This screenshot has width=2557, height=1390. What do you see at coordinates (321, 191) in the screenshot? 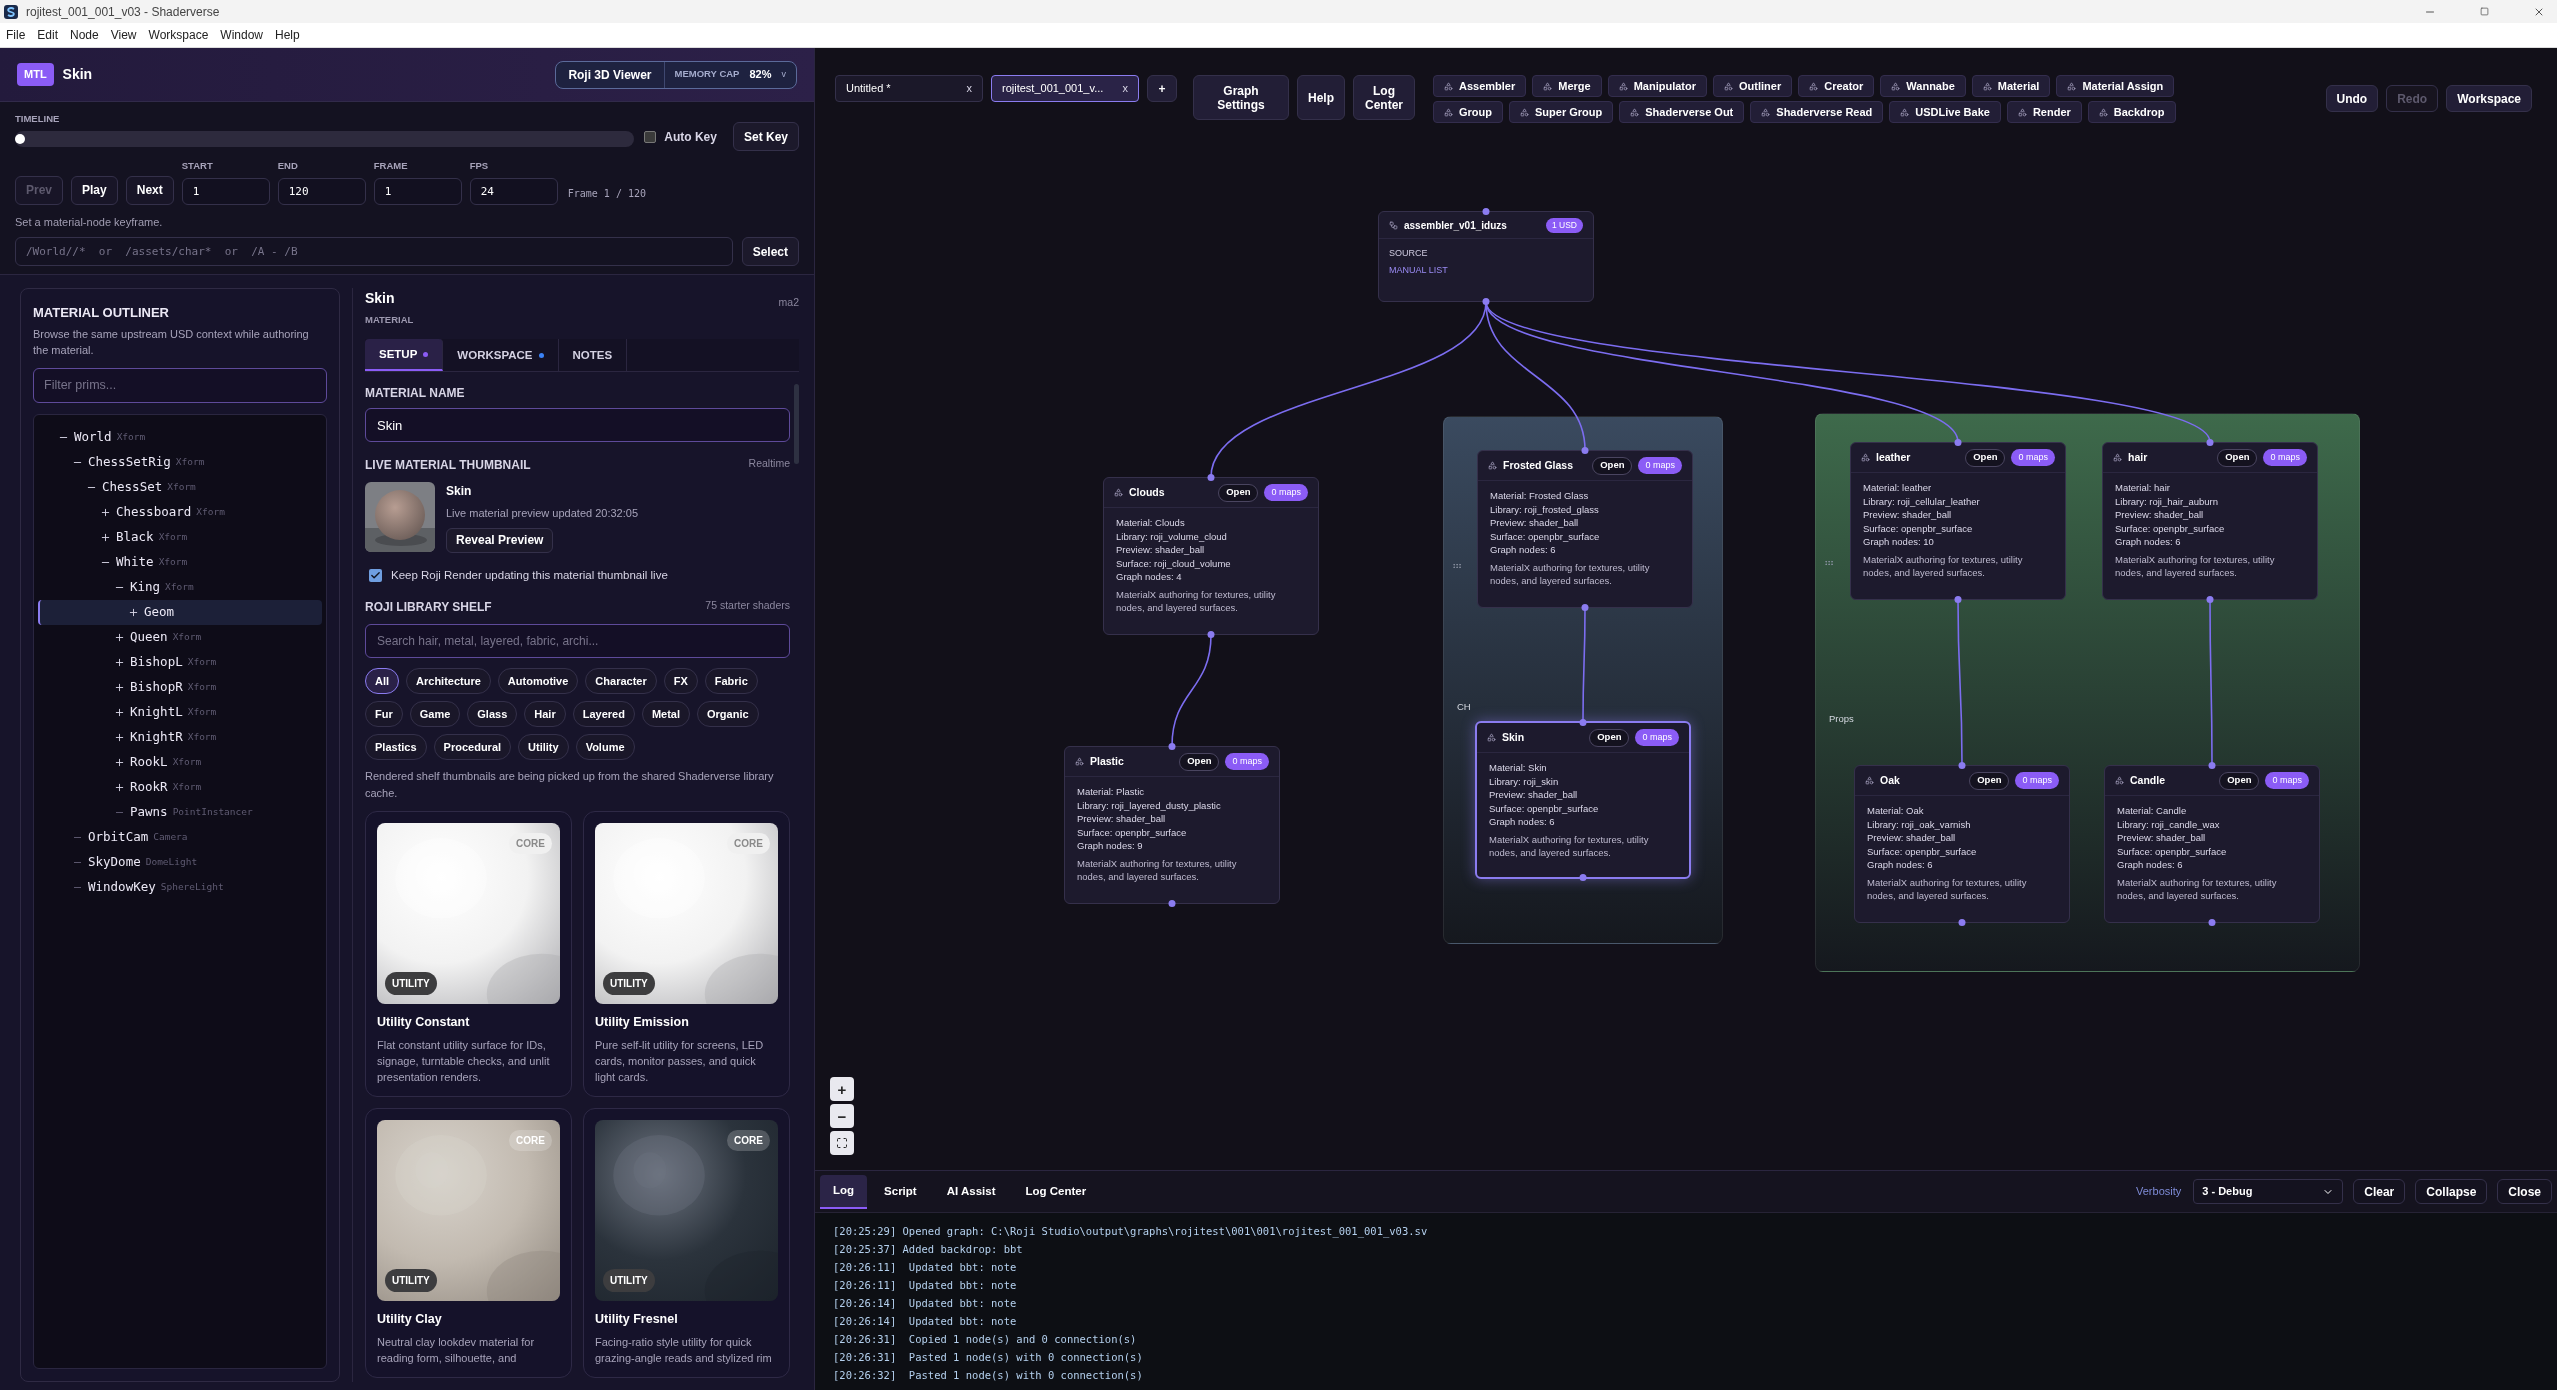
I see `number-field: 120` at bounding box center [321, 191].